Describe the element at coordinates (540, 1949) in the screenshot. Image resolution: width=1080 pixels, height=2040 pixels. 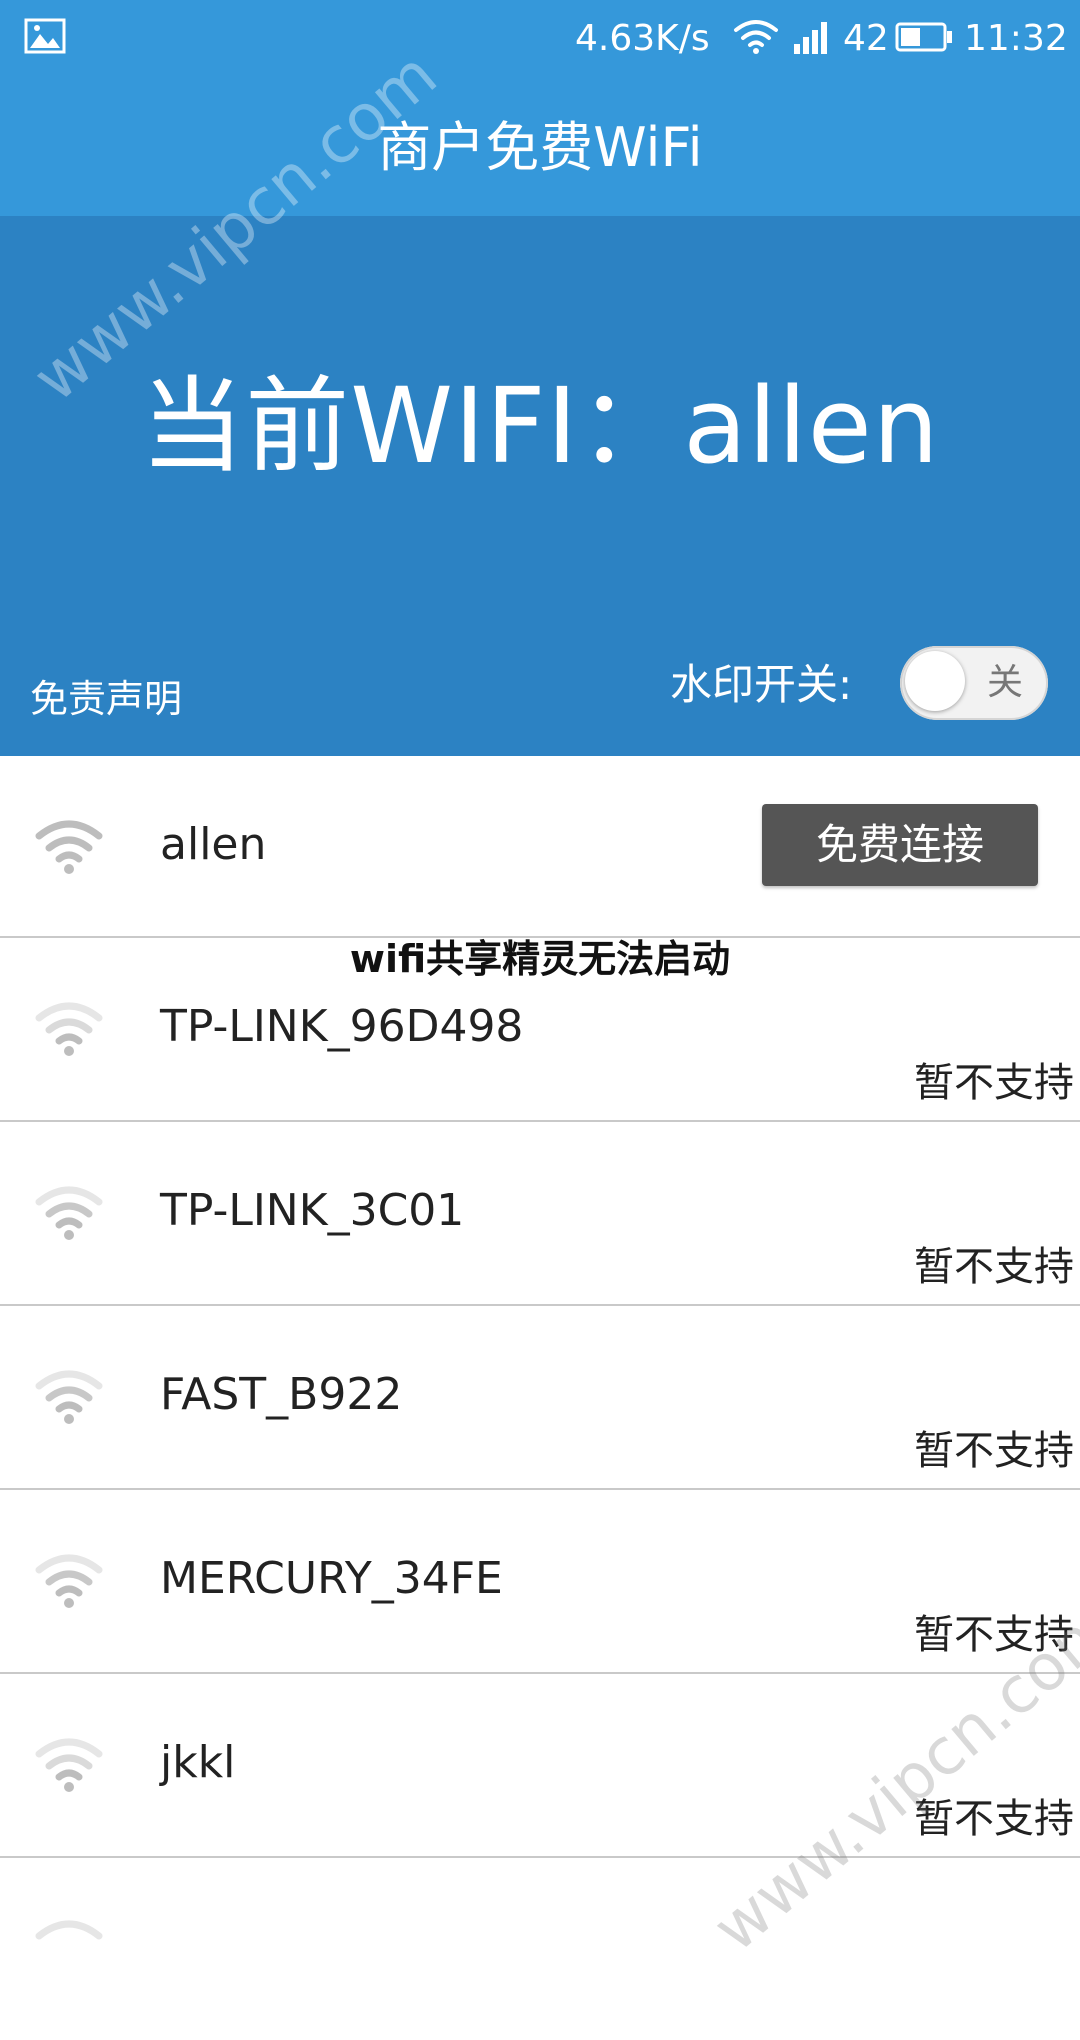
I see `wifi-row-partial` at that location.